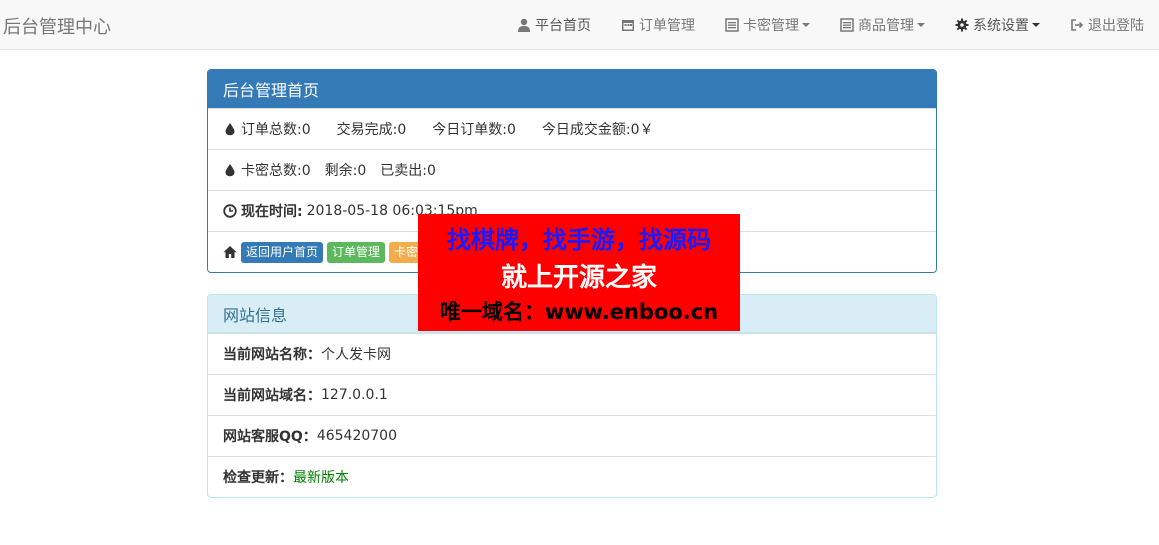 The image size is (1159, 545). I want to click on nav-label: 卡密管理, so click(771, 26).